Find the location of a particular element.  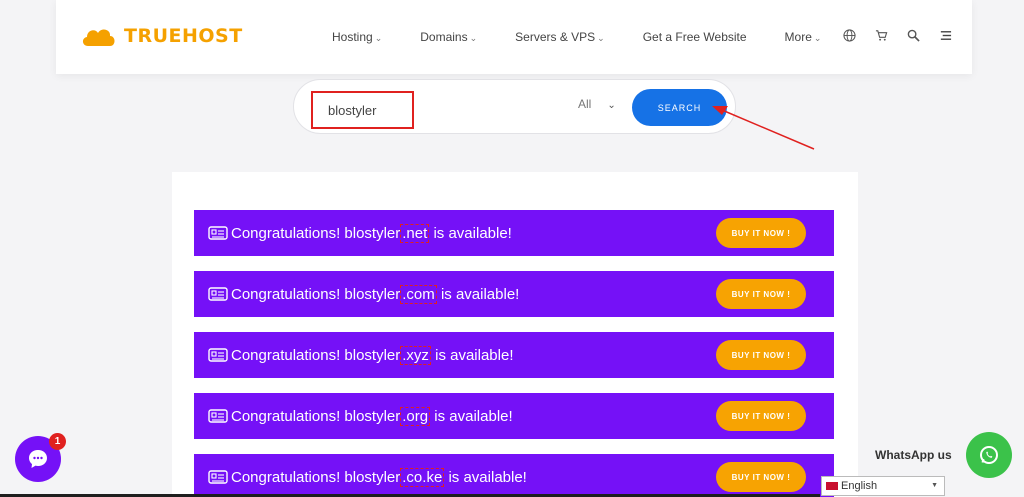

tld-highlight: .org is located at coordinates (415, 416).